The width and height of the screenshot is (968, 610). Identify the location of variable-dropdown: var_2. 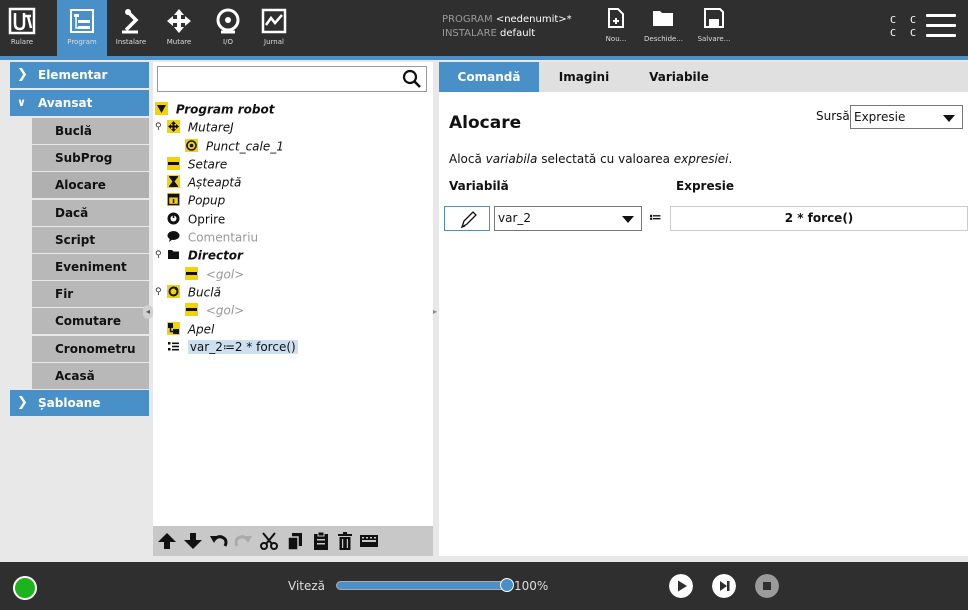
(568, 218).